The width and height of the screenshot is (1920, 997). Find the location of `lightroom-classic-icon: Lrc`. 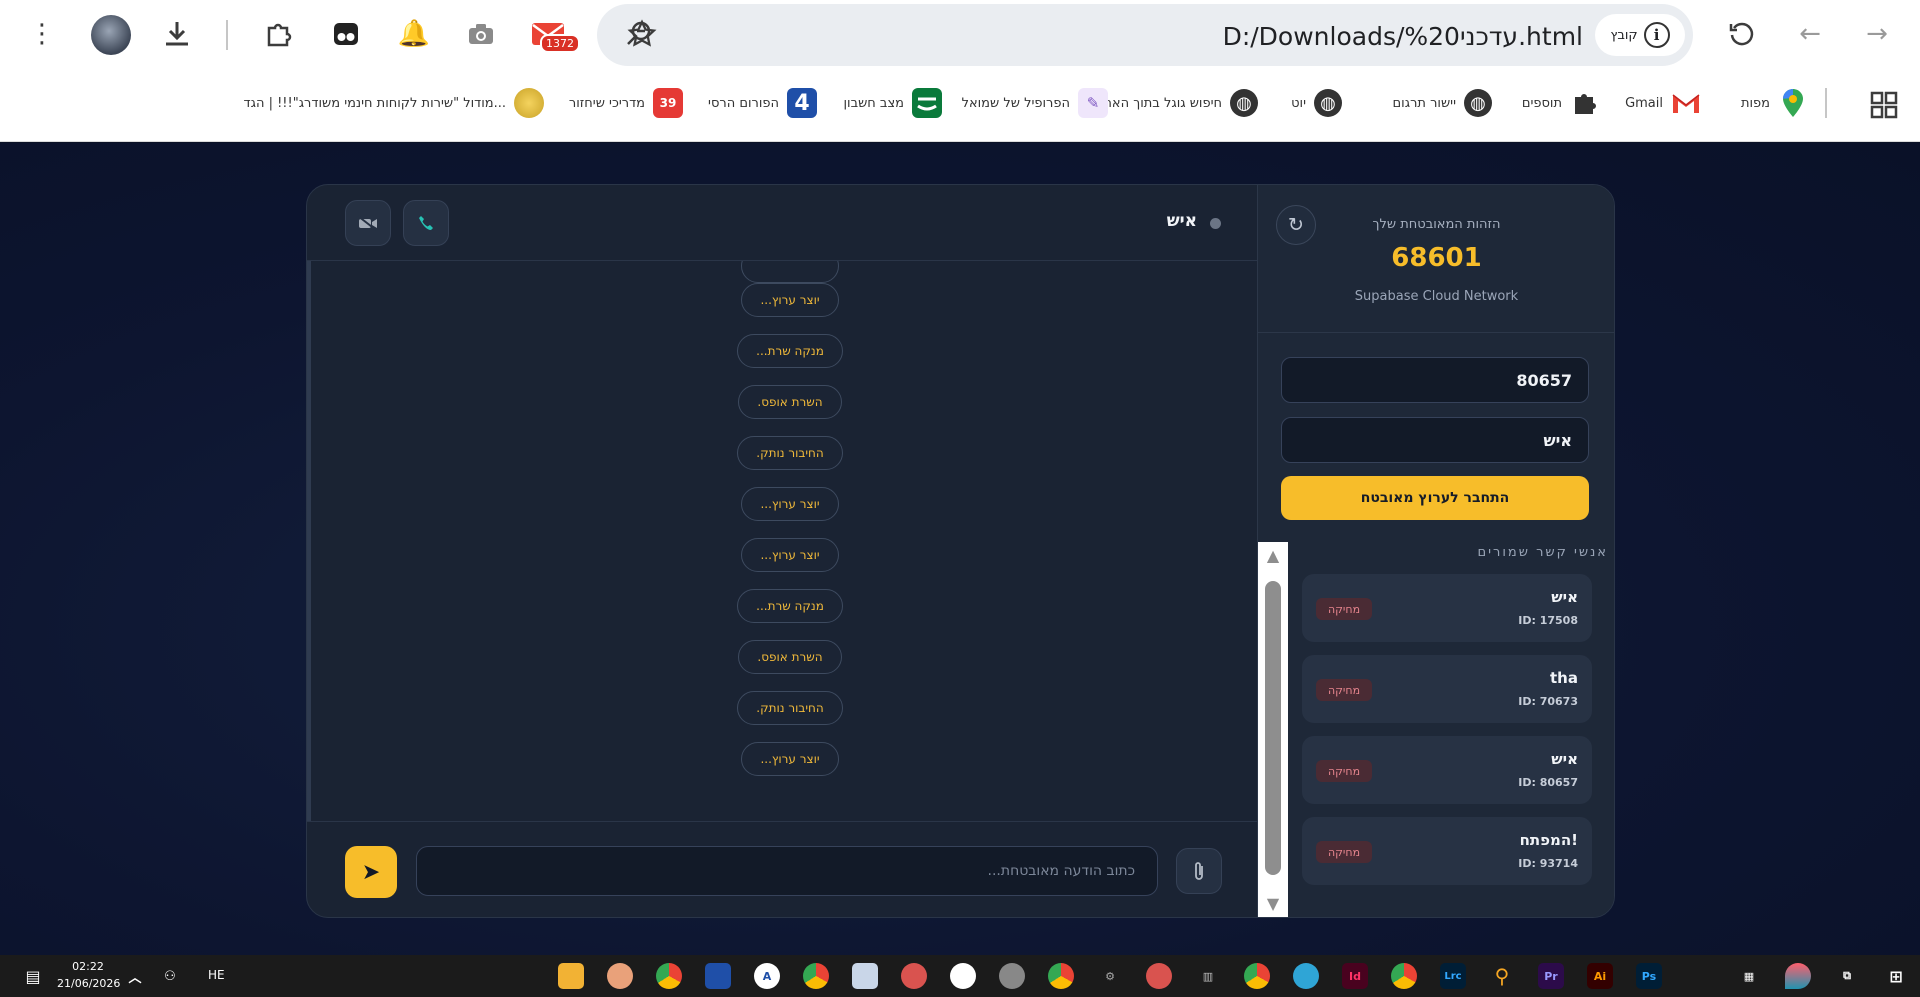

lightroom-classic-icon: Lrc is located at coordinates (1453, 976).